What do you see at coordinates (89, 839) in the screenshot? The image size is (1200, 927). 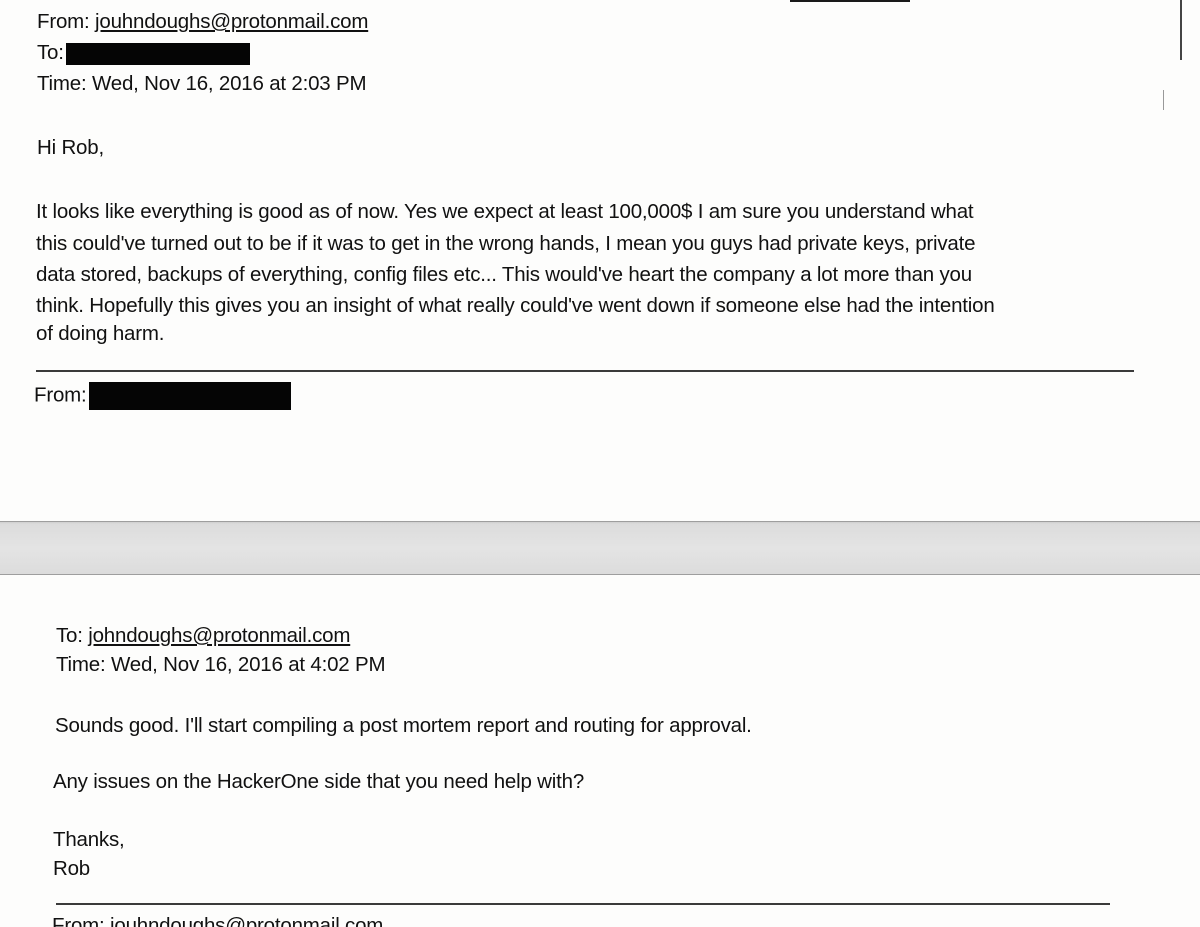 I see `email-2-signoff: Thanks,` at bounding box center [89, 839].